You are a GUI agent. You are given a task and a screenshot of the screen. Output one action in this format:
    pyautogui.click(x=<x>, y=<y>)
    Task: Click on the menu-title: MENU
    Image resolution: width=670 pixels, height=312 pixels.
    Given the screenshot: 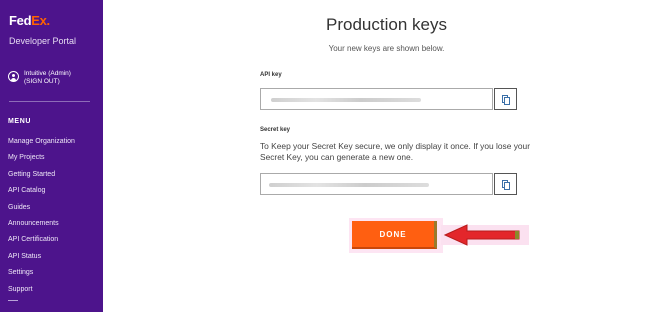 What is the action you would take?
    pyautogui.click(x=20, y=121)
    